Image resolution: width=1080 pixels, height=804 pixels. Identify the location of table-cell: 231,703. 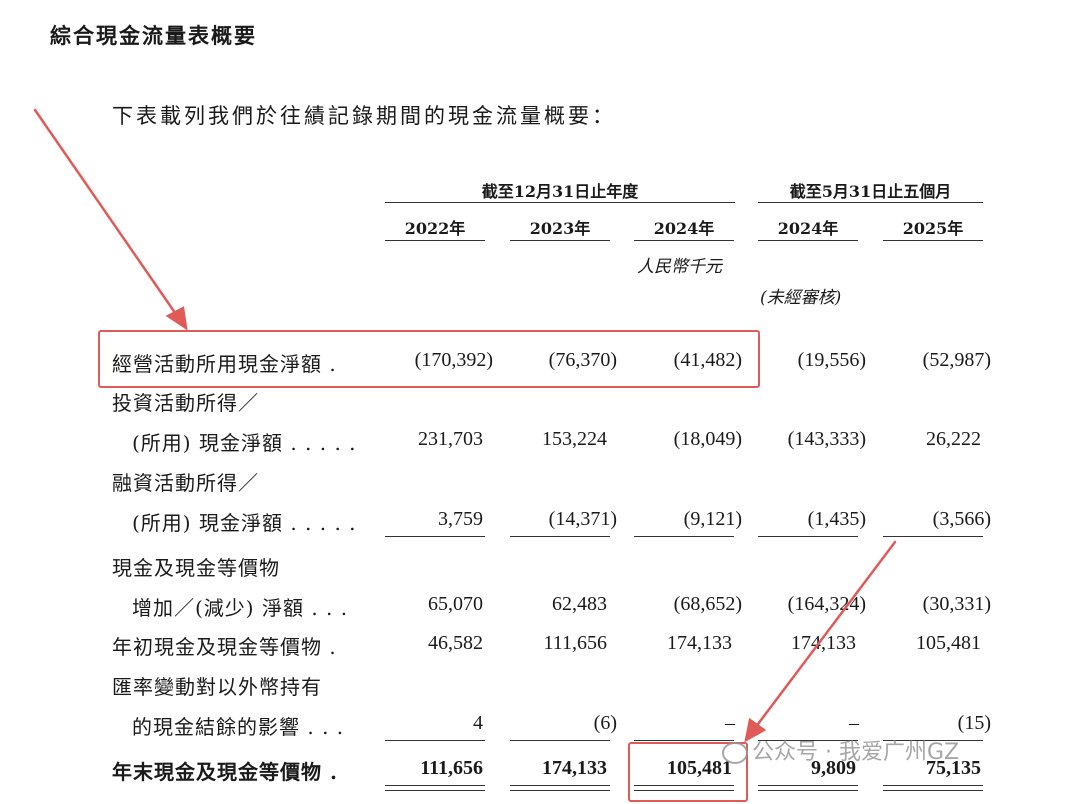
(450, 439).